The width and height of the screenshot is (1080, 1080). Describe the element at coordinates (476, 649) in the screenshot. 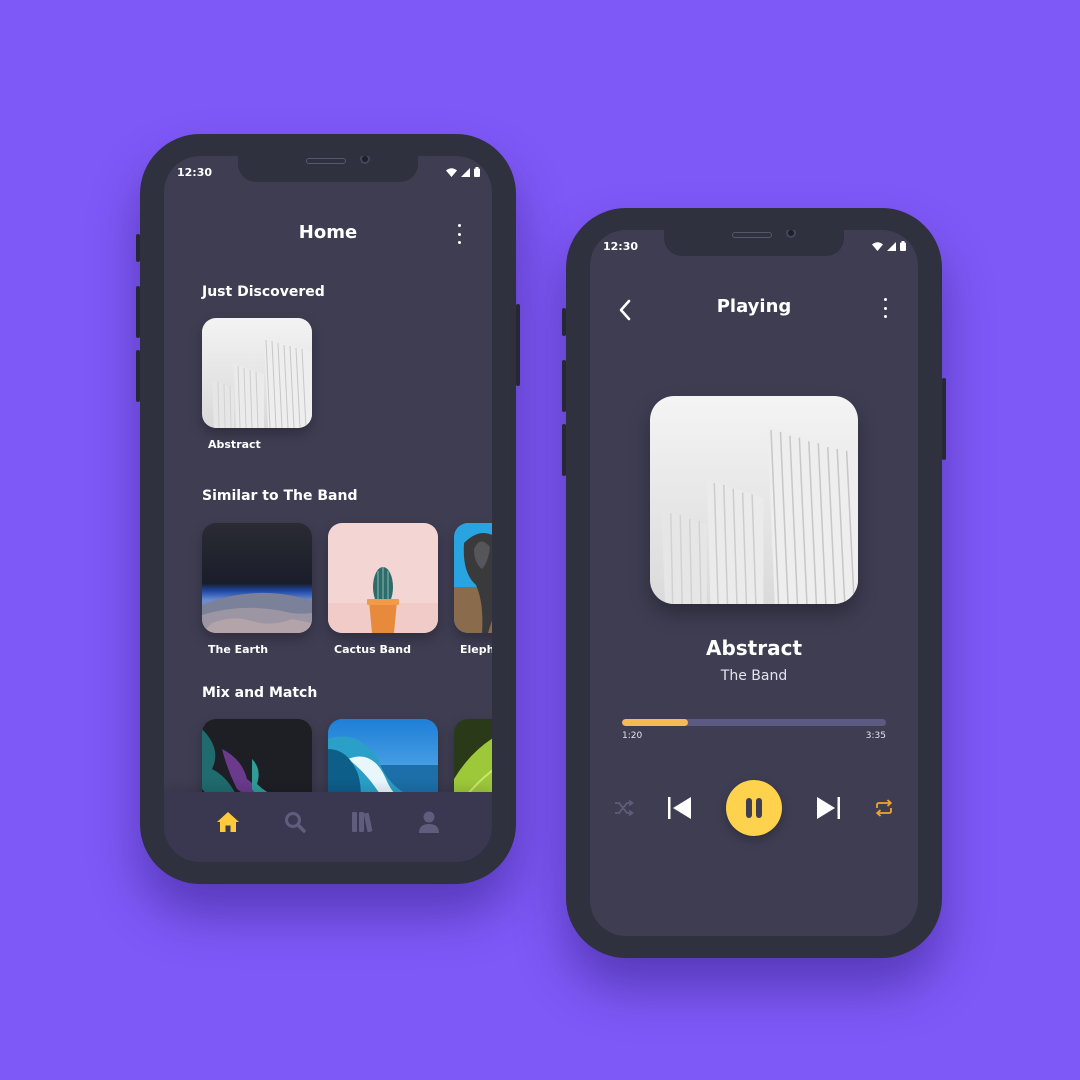

I see `album-label: Eleph` at that location.